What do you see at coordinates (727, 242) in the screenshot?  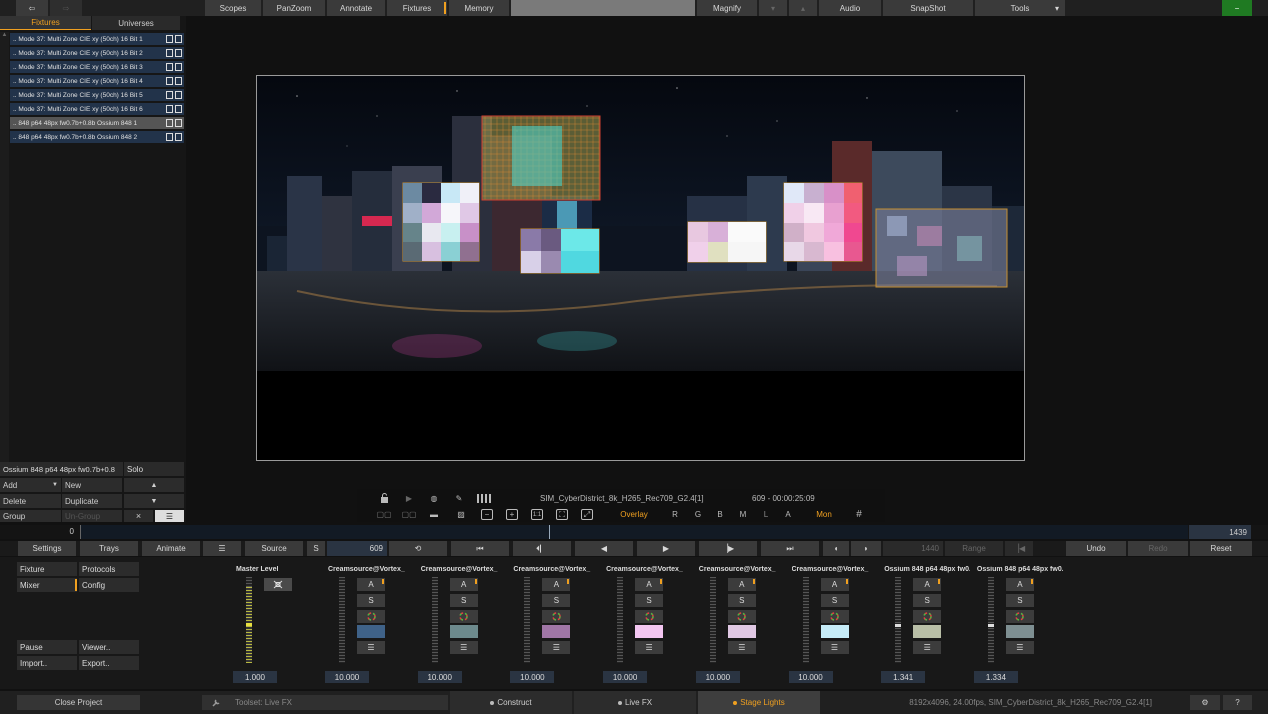 I see `fixture-overlay-right1` at bounding box center [727, 242].